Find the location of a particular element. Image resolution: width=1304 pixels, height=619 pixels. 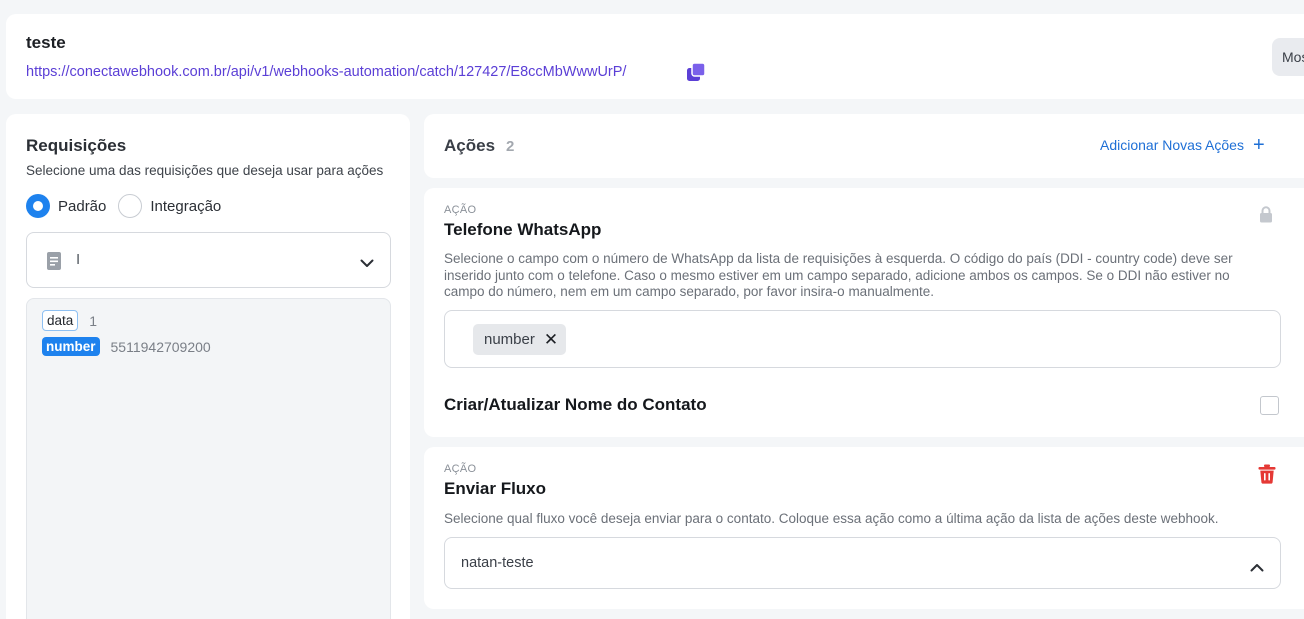

flow-select-value: natan-teste is located at coordinates (497, 563).